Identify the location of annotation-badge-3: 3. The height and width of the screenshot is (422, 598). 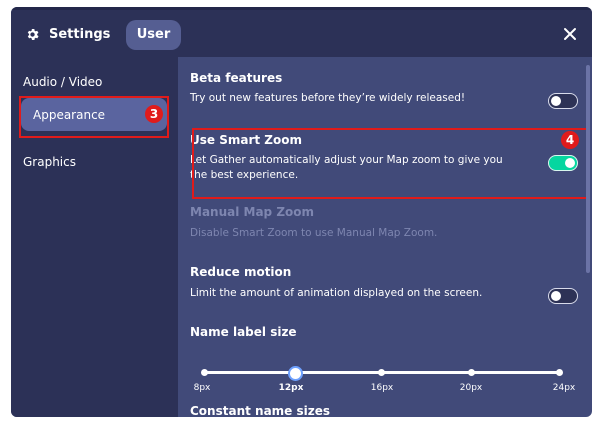
(154, 114).